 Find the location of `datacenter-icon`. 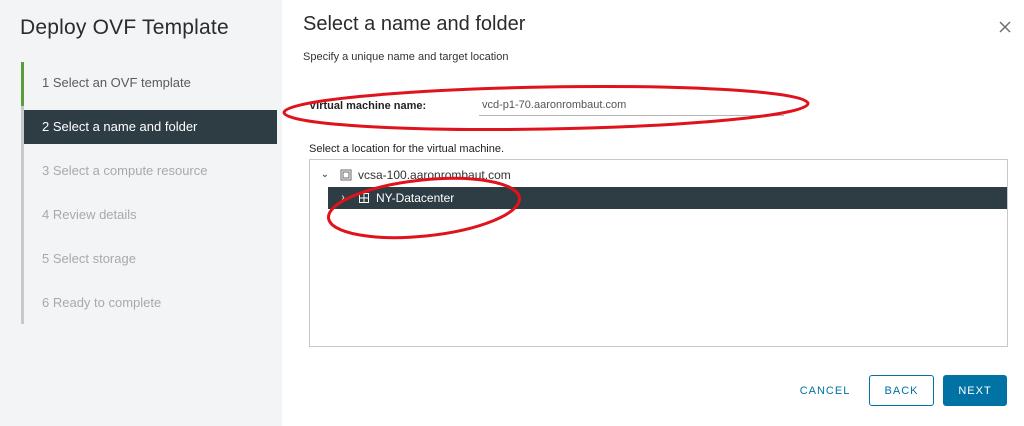

datacenter-icon is located at coordinates (364, 198).